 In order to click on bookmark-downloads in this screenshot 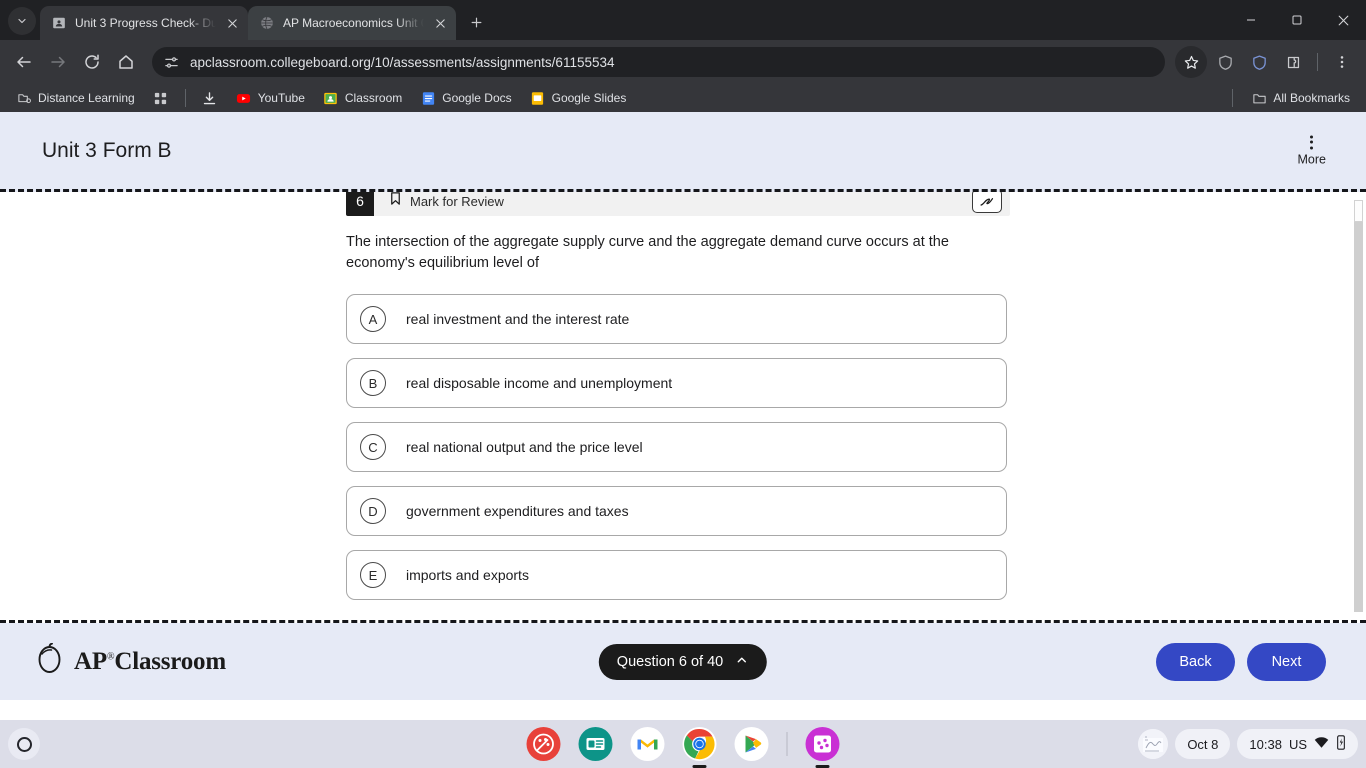, I will do `click(210, 98)`.